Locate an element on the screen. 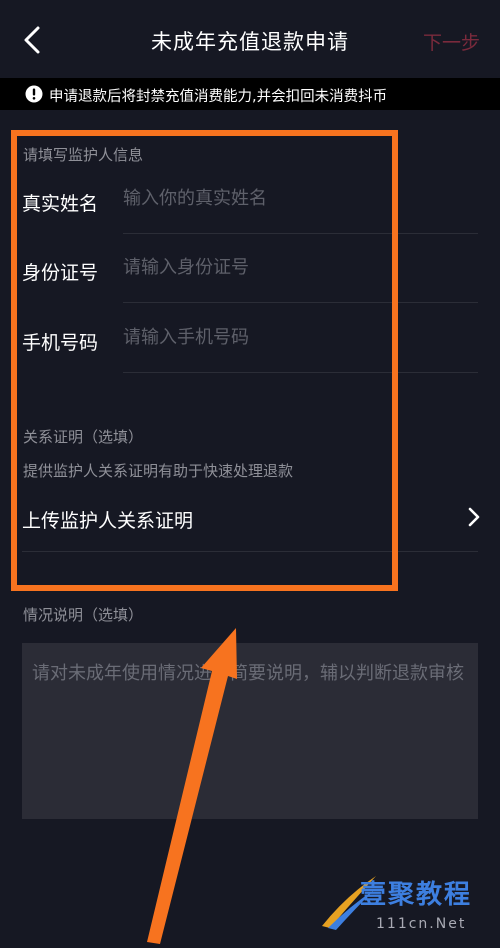  watermark: 壹聚教程 111cn.Net is located at coordinates (406, 907).